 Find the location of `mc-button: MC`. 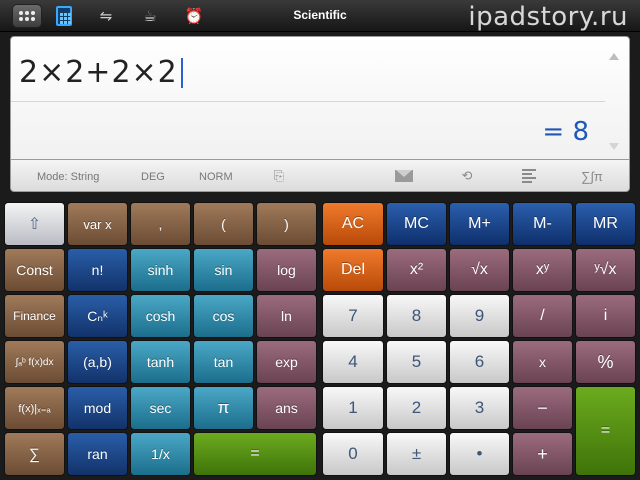

mc-button: MC is located at coordinates (416, 224).